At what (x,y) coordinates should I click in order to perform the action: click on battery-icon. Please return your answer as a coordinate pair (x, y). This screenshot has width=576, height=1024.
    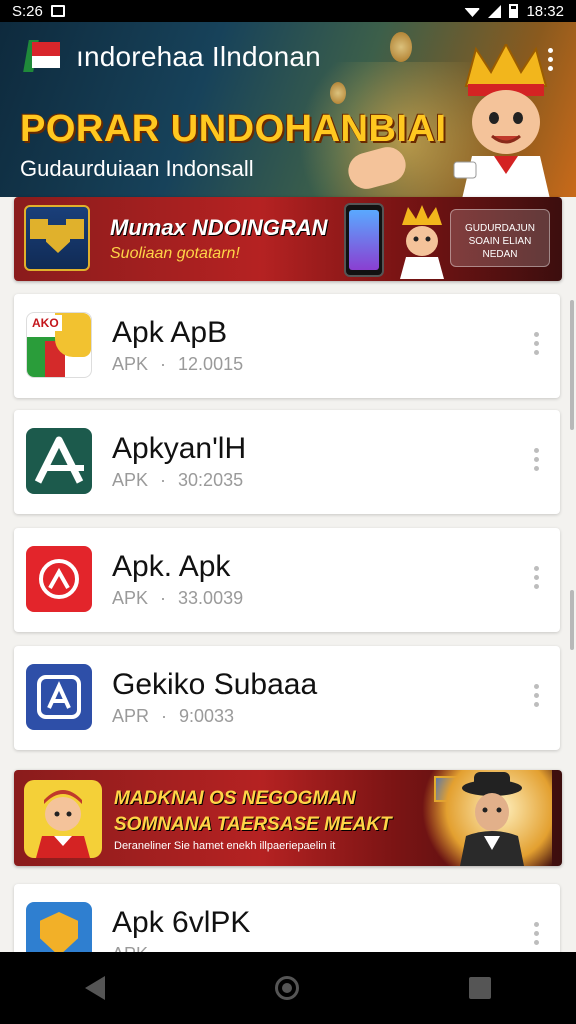
    Looking at the image, I should click on (514, 11).